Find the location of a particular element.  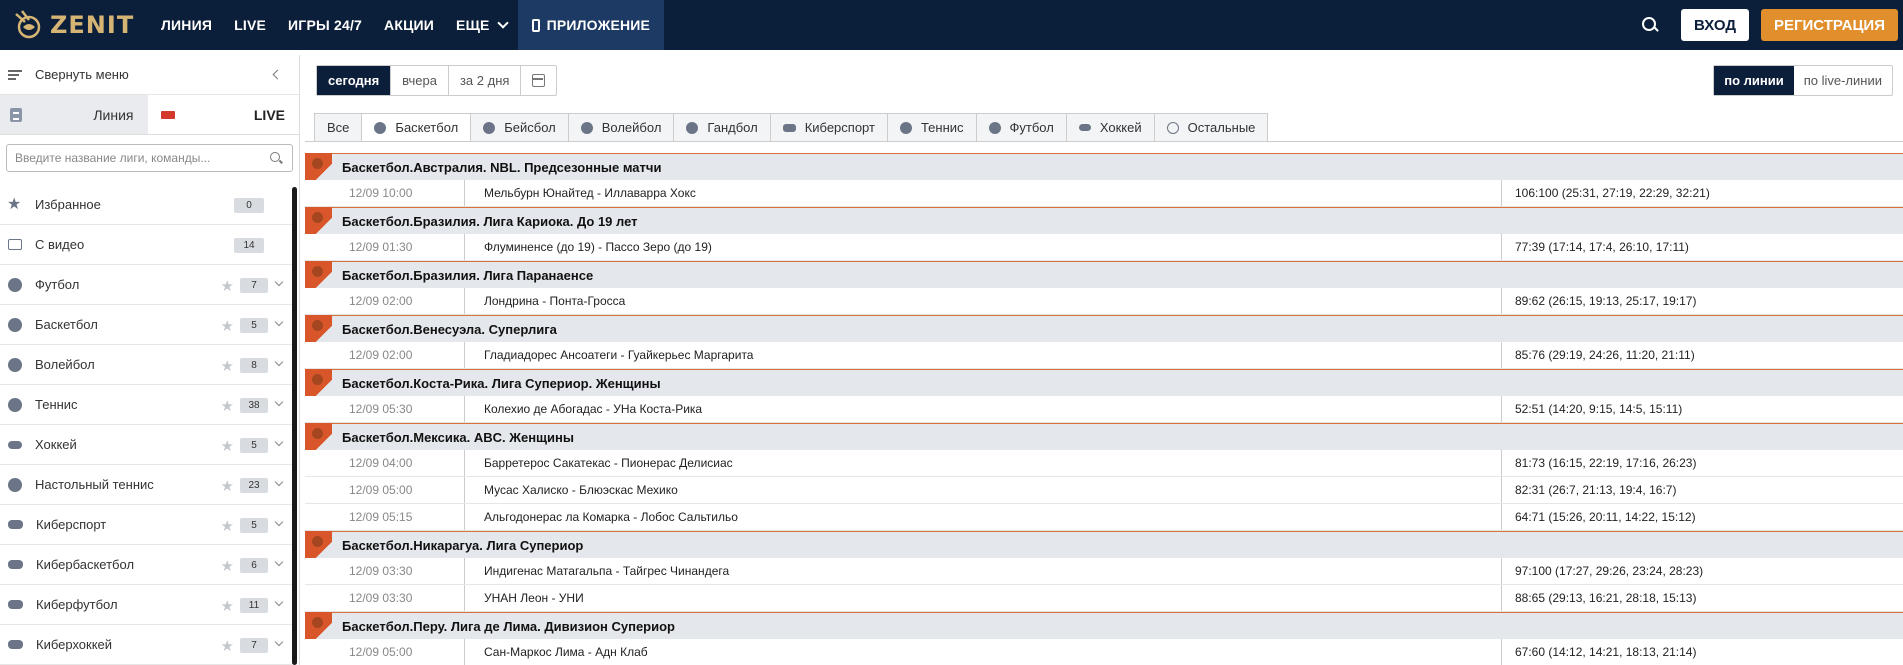

league-header: Баскетбол.Никарагуа. Лига Супериор is located at coordinates (1104, 544).